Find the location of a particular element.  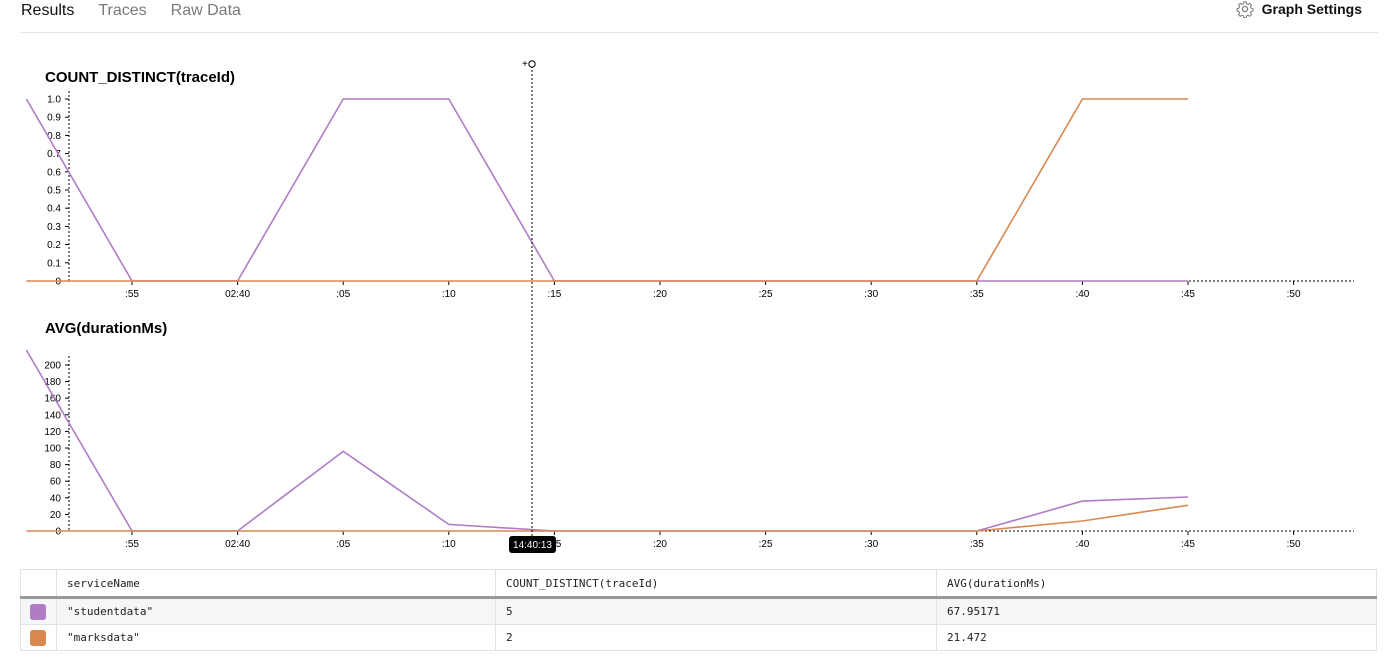

y-tick-label: 100 is located at coordinates (52, 449).